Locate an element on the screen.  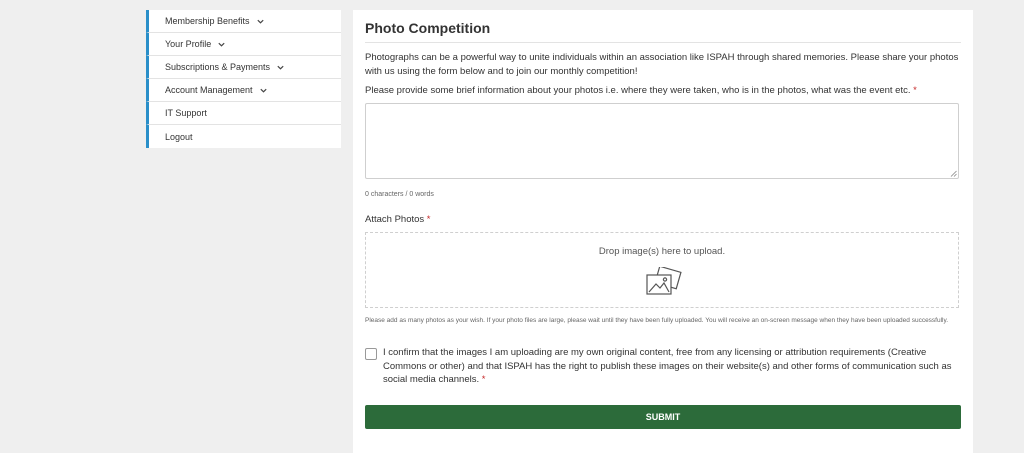
page-title: Photo Competition is located at coordinates (428, 28).